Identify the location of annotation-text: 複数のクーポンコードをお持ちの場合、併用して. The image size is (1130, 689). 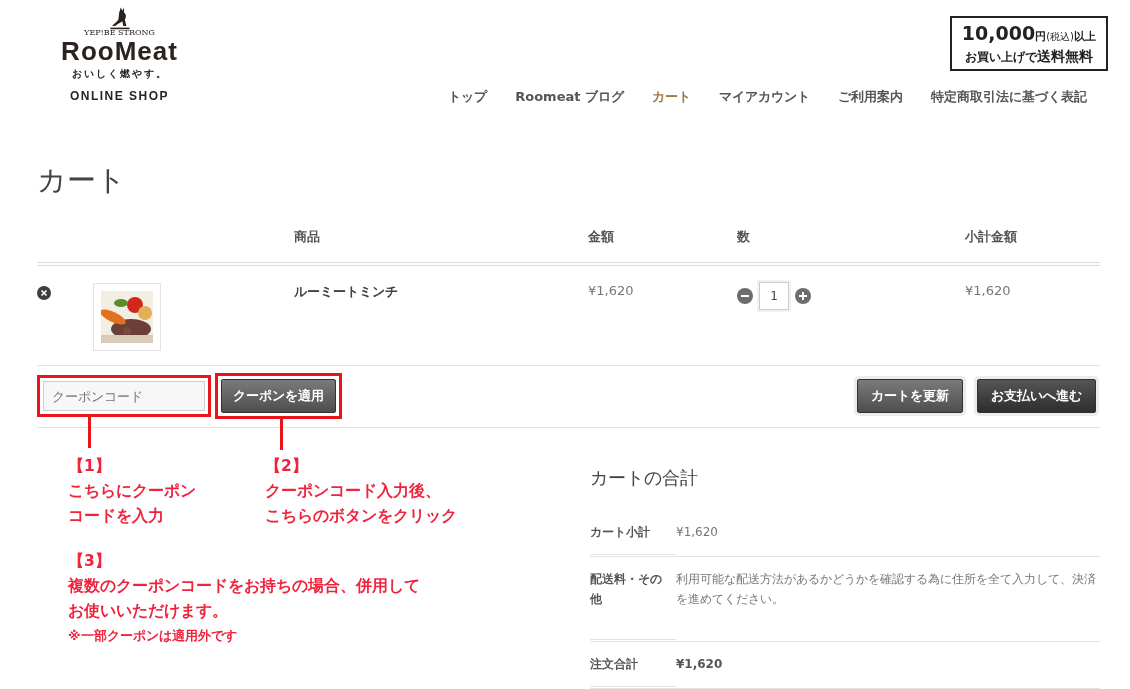
(244, 586).